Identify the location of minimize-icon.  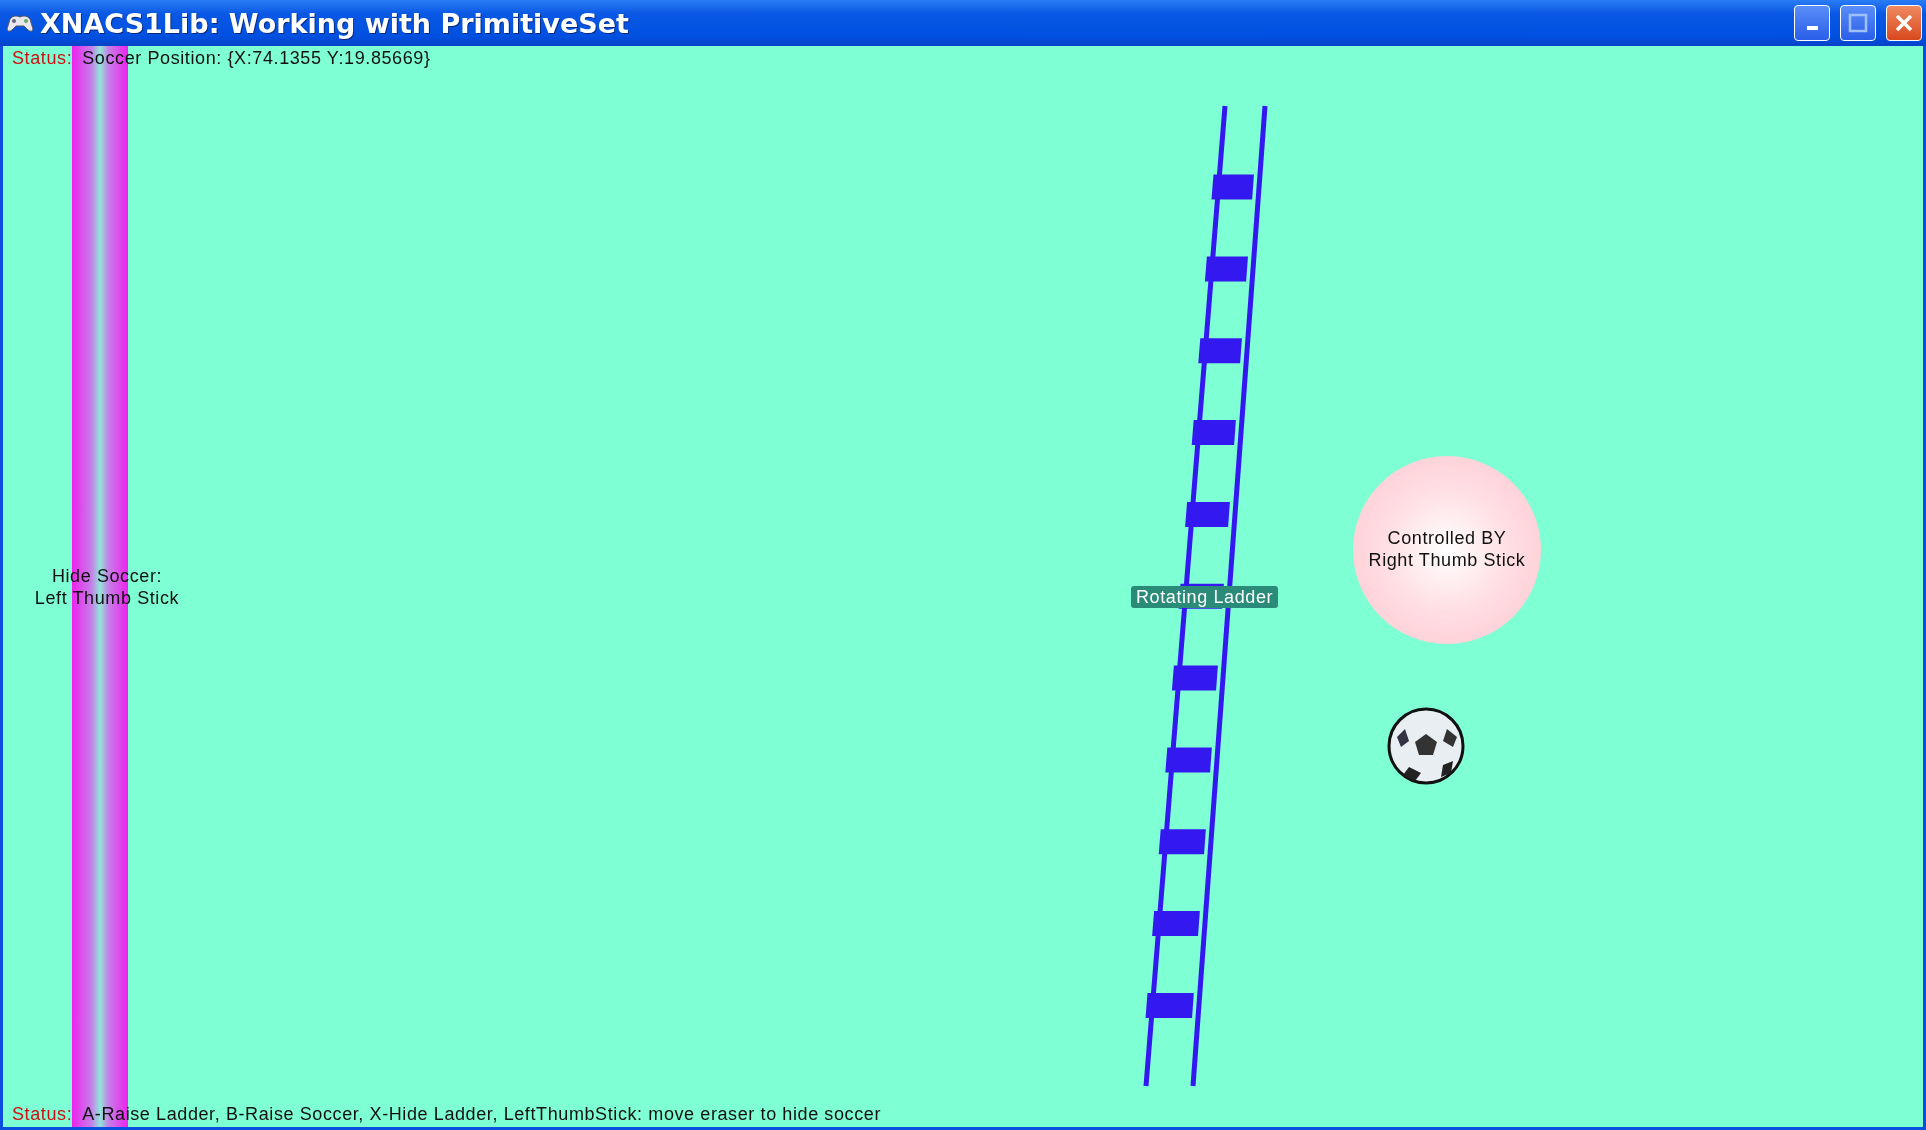
(1812, 28).